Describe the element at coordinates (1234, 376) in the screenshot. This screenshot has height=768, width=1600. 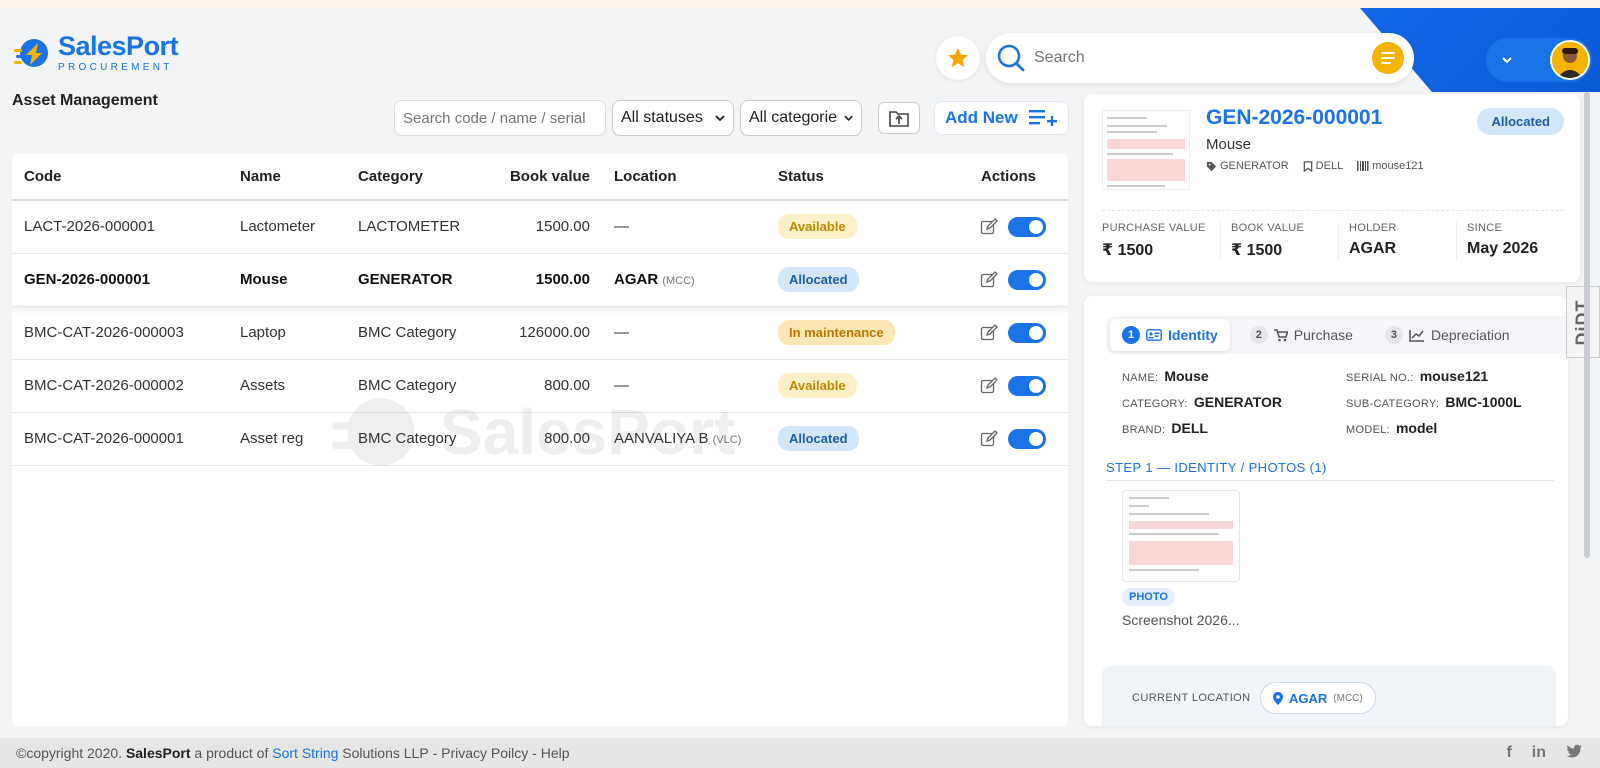
I see `identity-field: NAME: Mouse` at that location.